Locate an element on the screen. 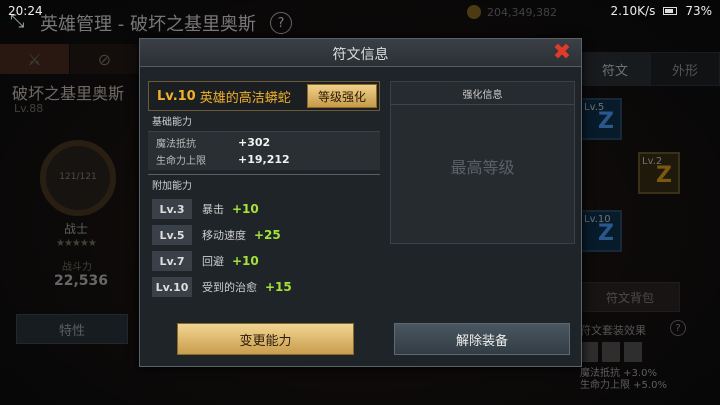 The height and width of the screenshot is (405, 720). extra-stat-level: Lv.3 is located at coordinates (172, 209).